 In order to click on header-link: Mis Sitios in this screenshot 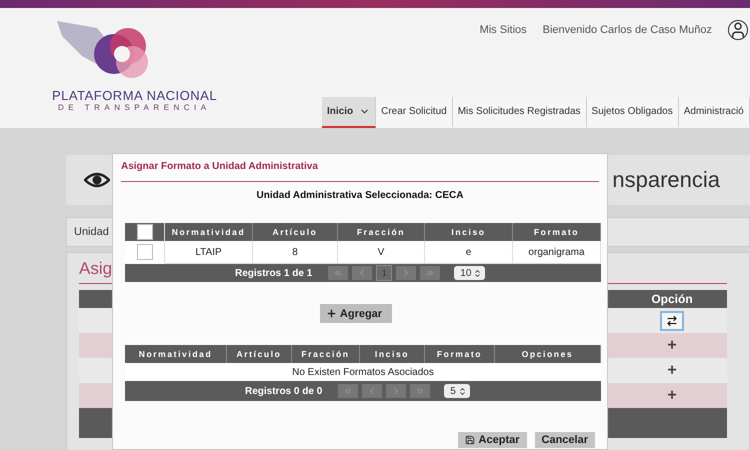, I will do `click(503, 30)`.